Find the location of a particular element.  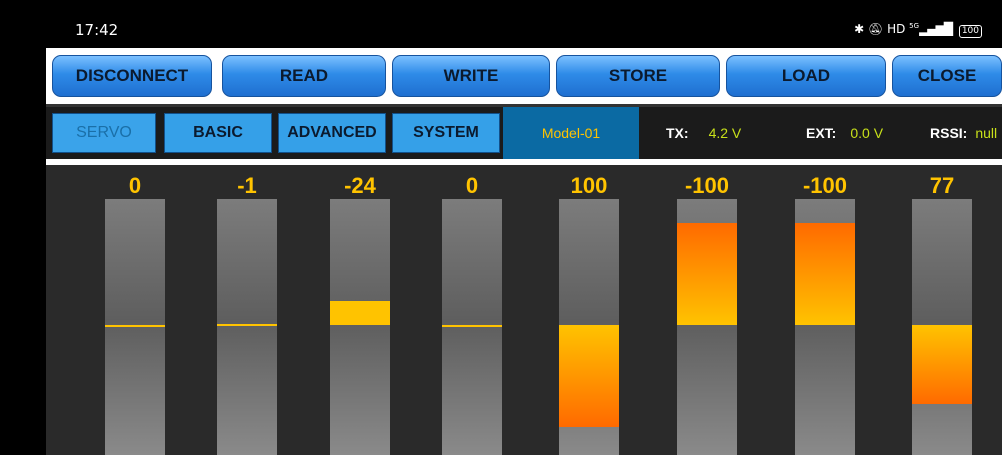

bluetooth-icon: ✱ is located at coordinates (859, 29).